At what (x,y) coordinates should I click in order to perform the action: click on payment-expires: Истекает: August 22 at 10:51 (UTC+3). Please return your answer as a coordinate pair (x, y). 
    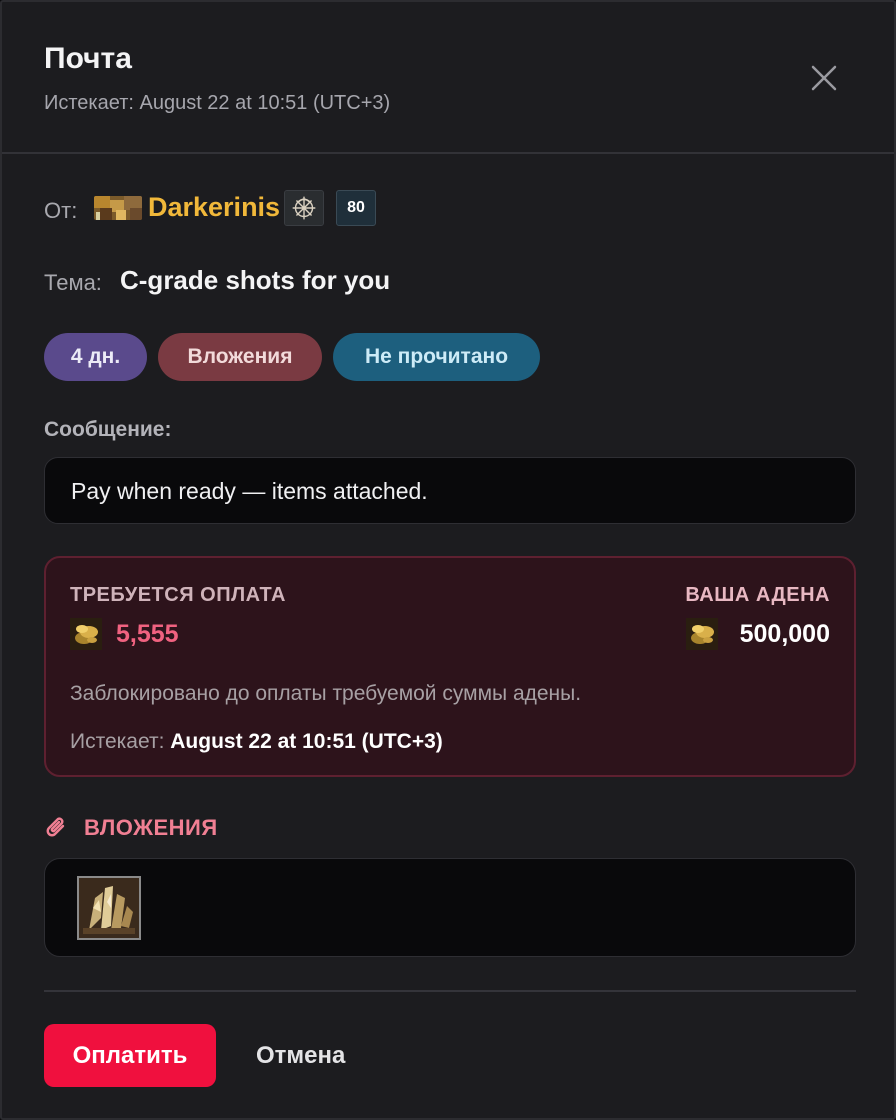
    Looking at the image, I should click on (256, 742).